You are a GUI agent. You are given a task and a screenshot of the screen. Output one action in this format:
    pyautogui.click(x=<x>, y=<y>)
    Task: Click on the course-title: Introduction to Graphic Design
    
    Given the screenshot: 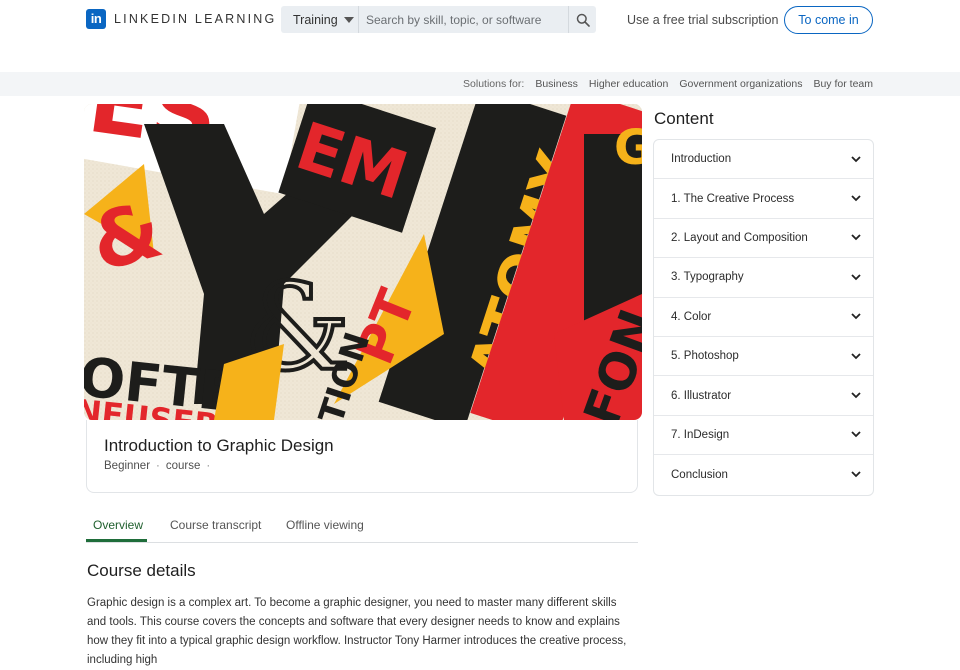 What is the action you would take?
    pyautogui.click(x=219, y=445)
    